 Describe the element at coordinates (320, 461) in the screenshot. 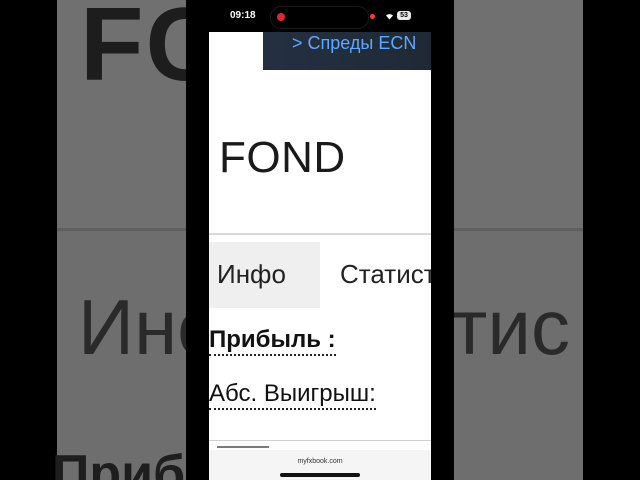

I see `url-text: myfxbook.com` at that location.